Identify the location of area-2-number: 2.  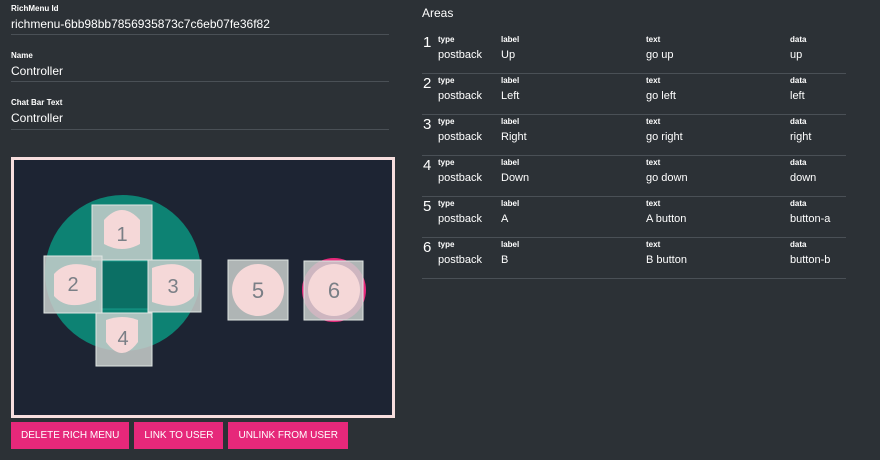
(72, 285).